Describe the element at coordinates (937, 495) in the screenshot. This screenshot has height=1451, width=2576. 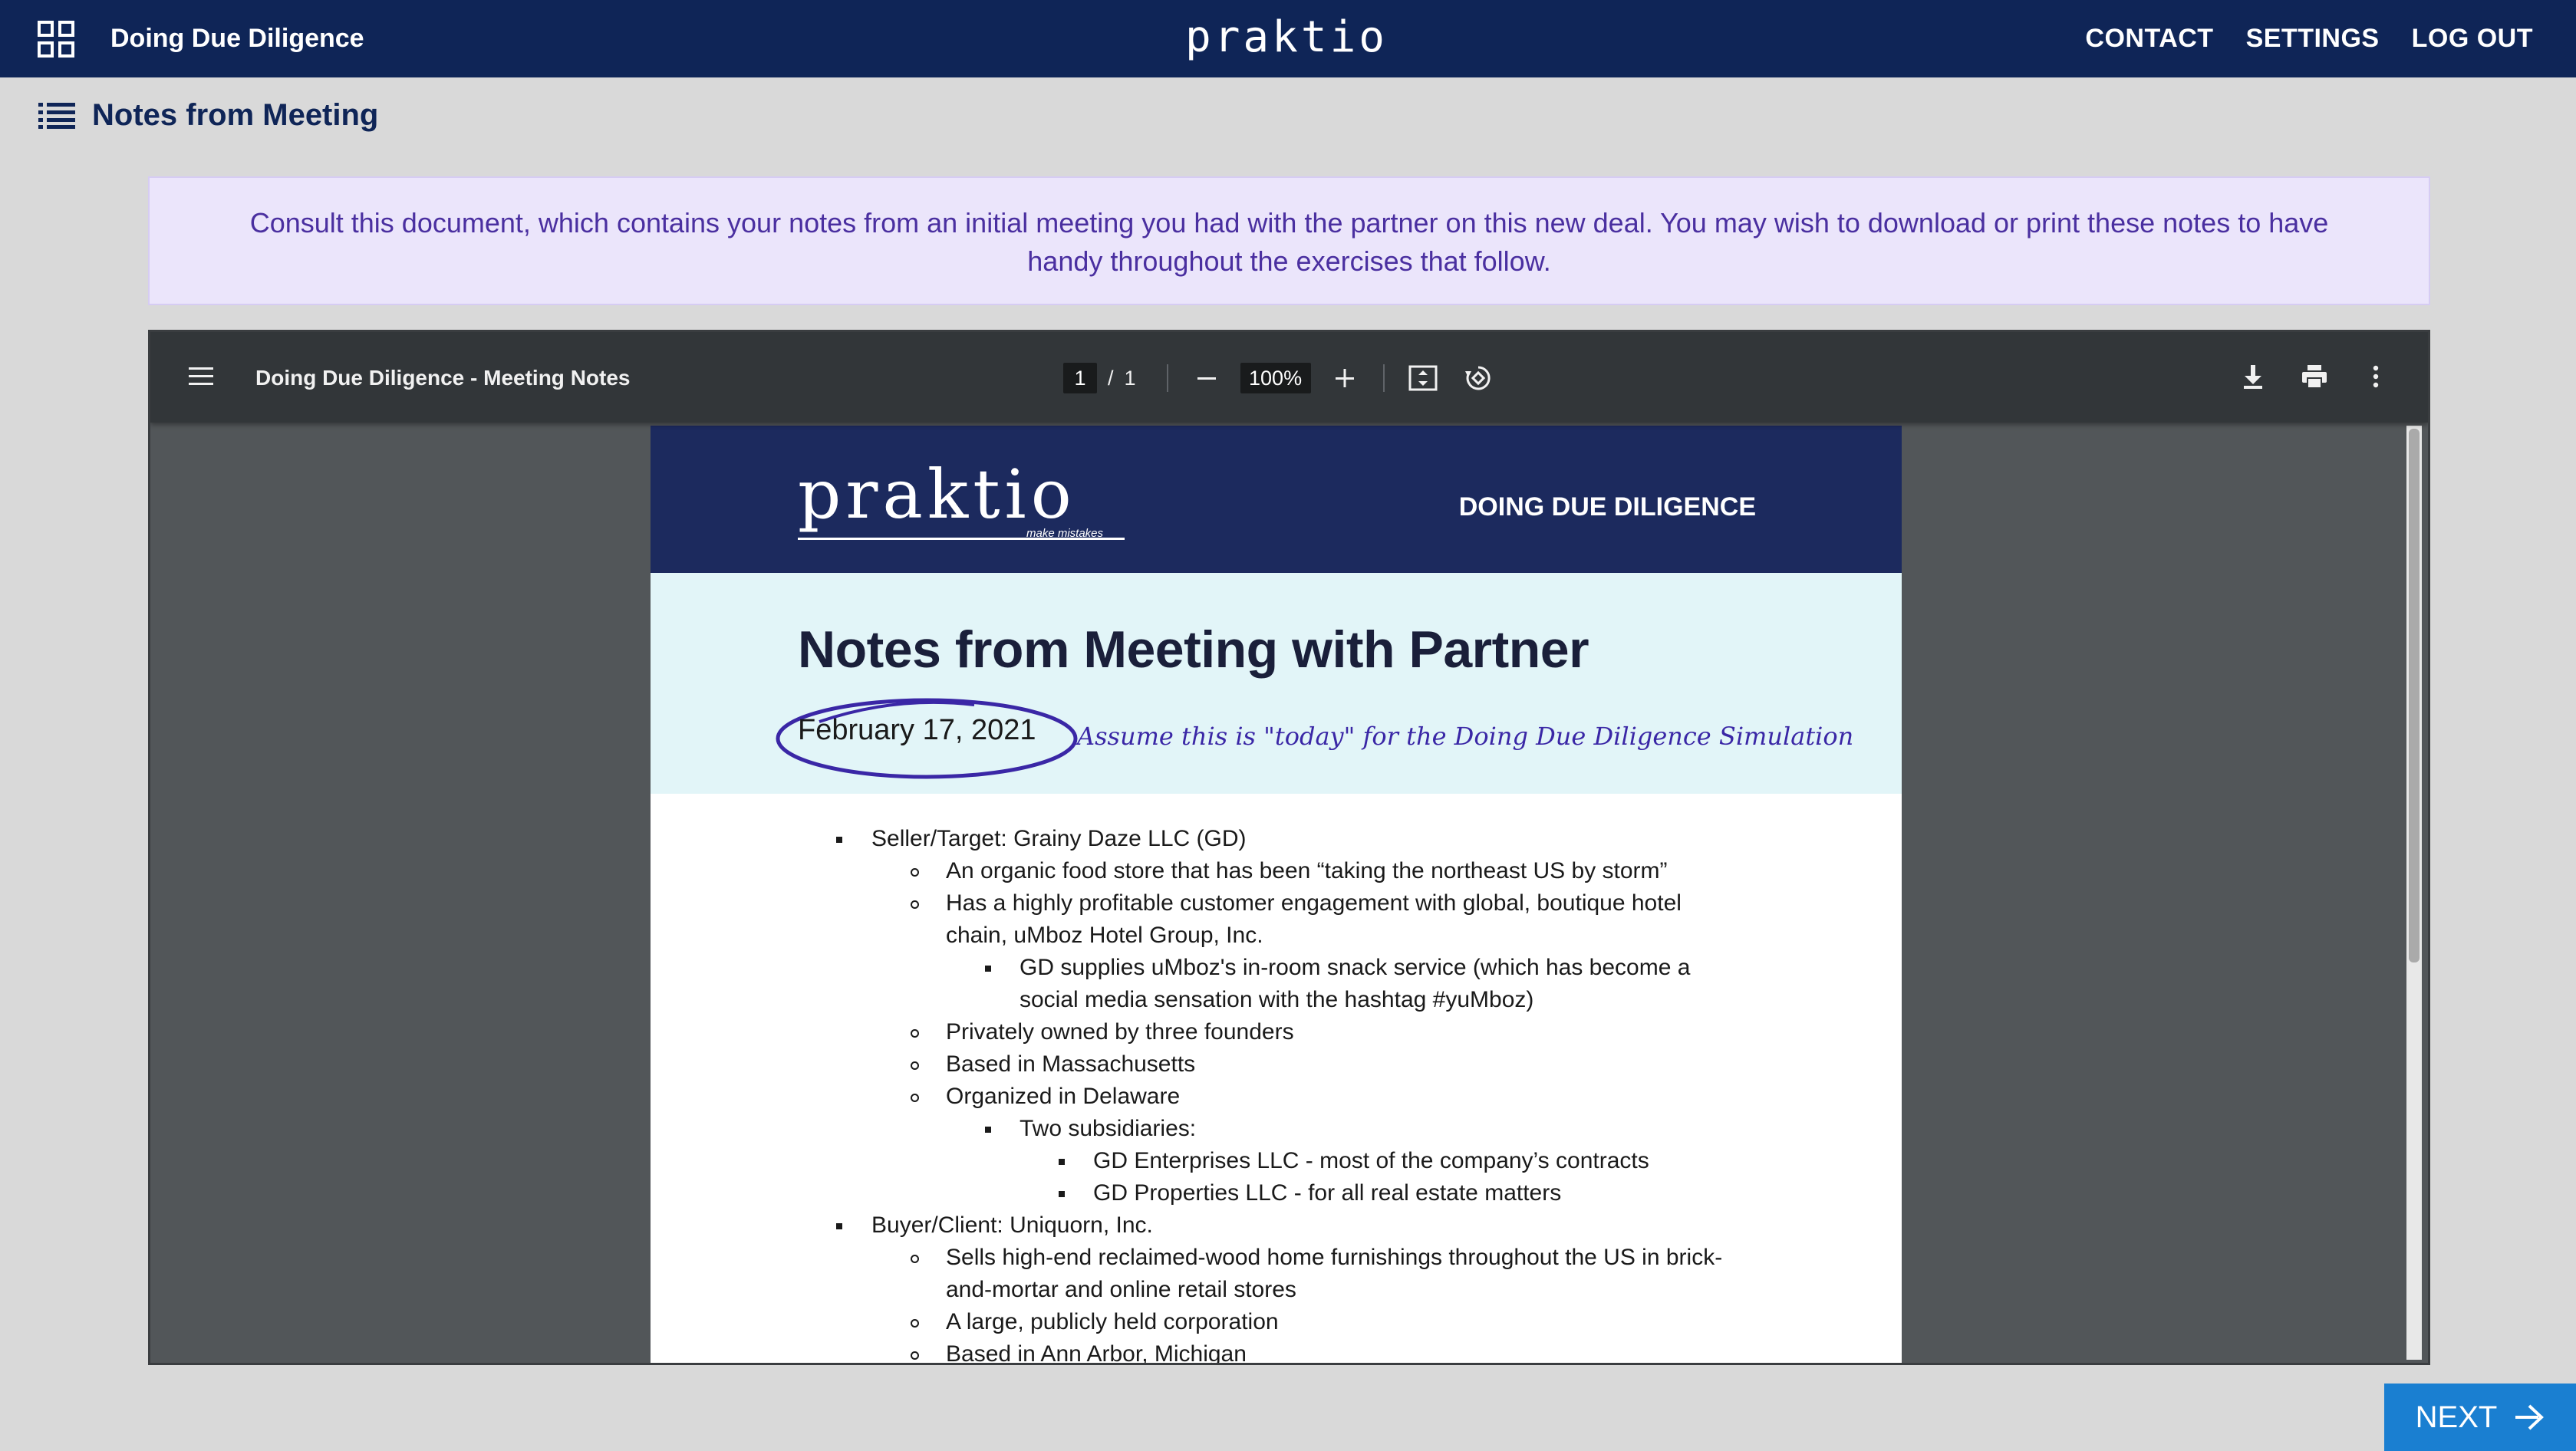
I see `document-logo: praktio` at that location.